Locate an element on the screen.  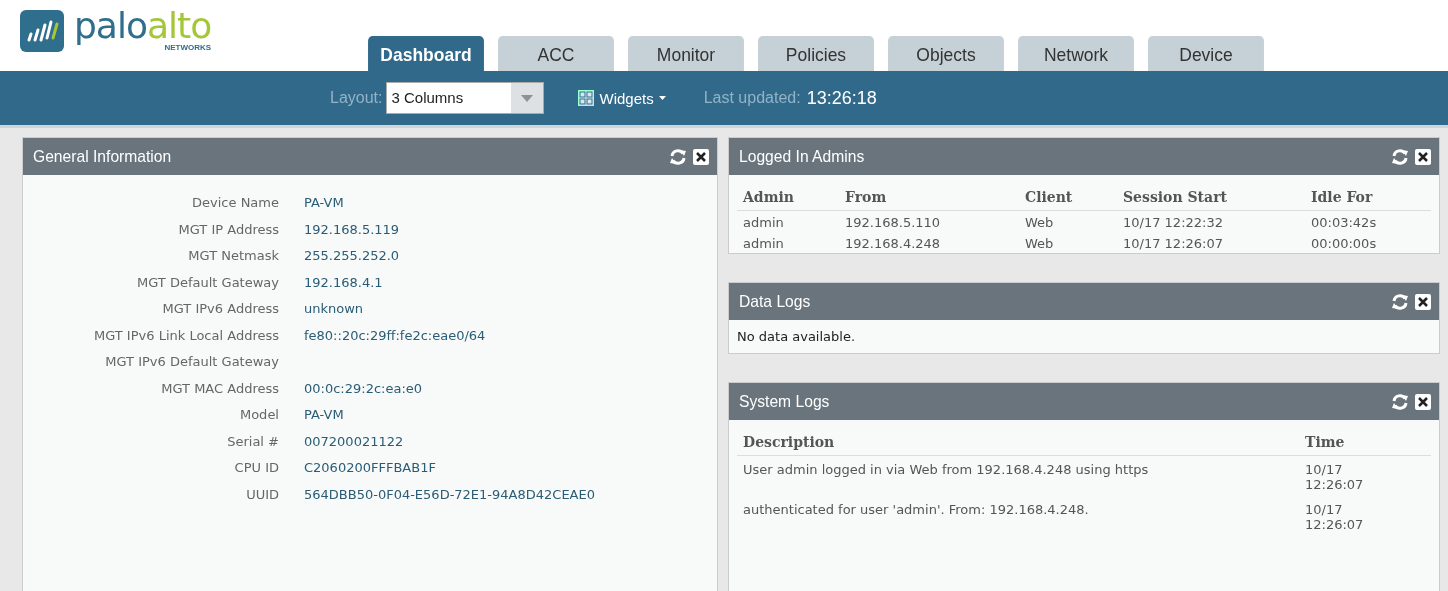
nav-tab: Dashboard is located at coordinates (426, 53).